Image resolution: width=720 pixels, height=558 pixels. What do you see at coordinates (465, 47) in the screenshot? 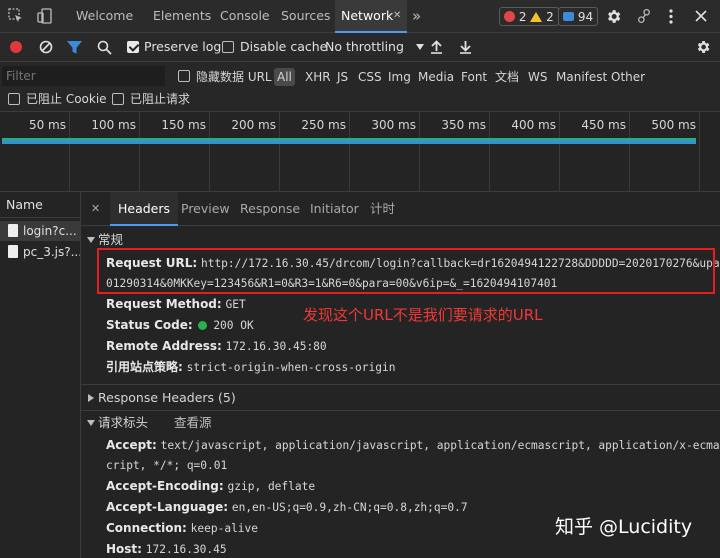
I see `export-har-icon` at bounding box center [465, 47].